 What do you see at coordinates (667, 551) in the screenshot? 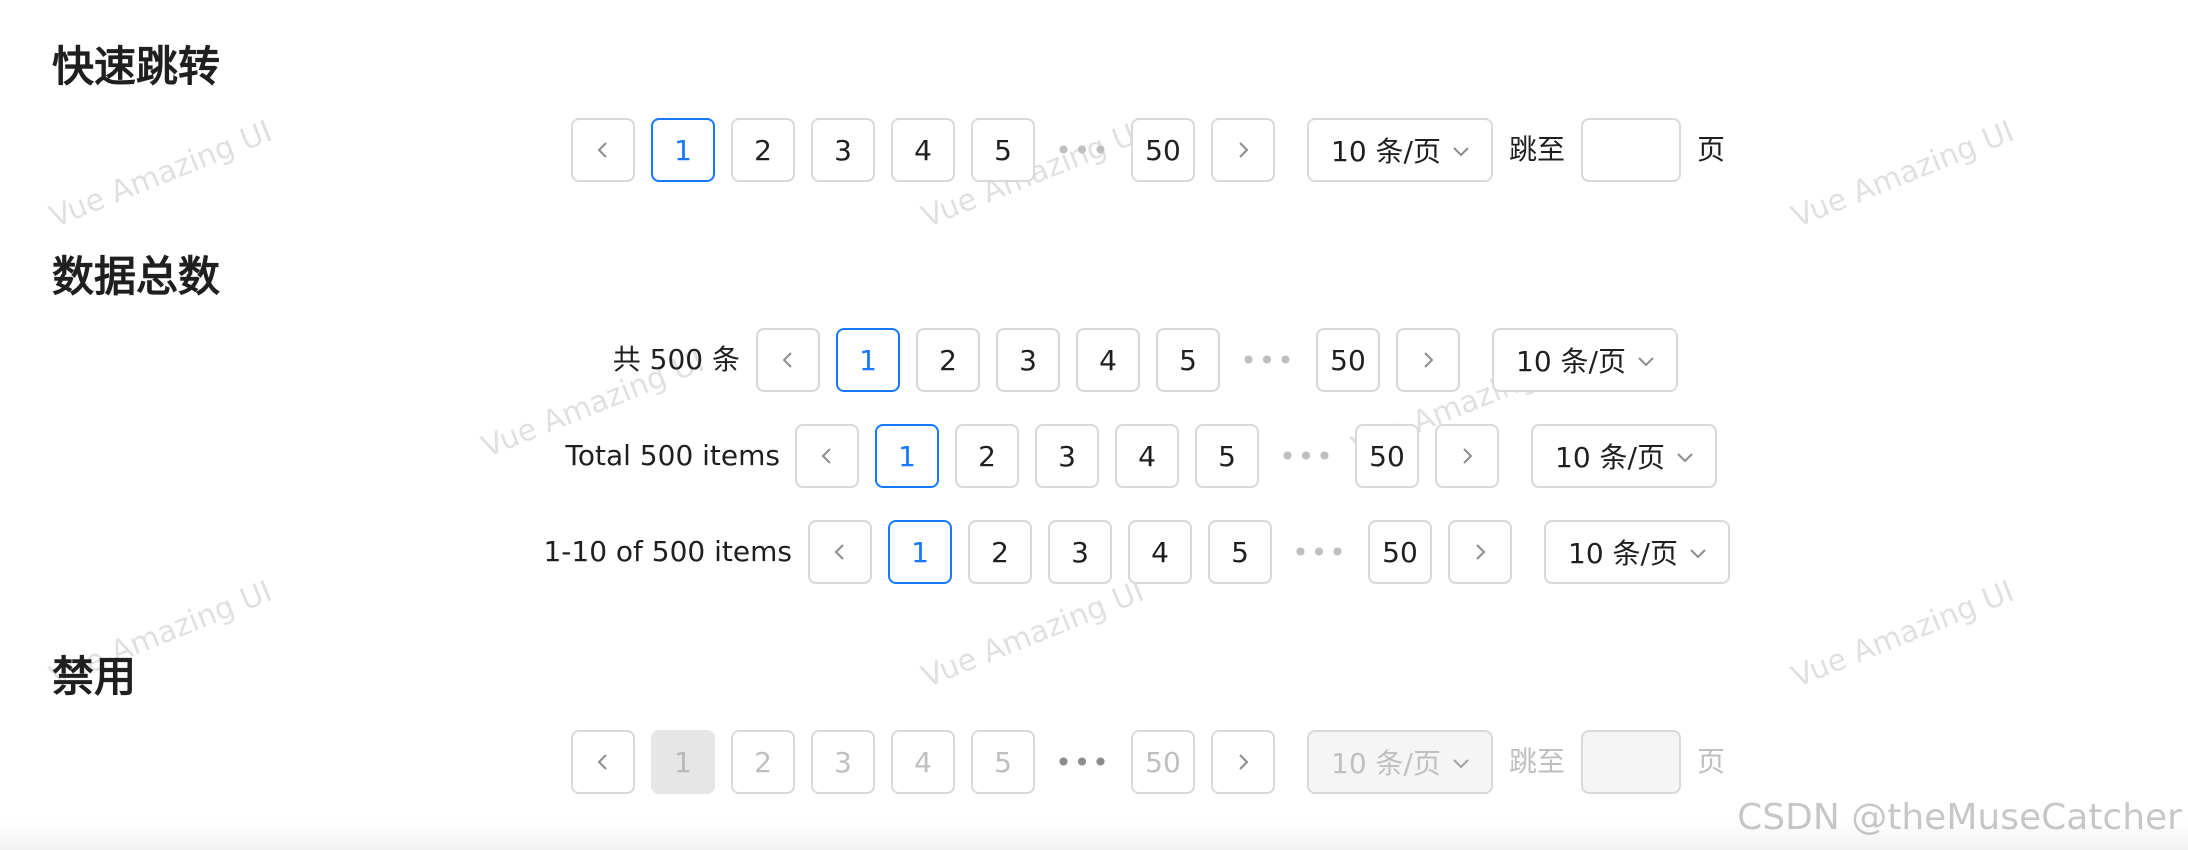
I see `total-label: 1-10 of 500 items` at bounding box center [667, 551].